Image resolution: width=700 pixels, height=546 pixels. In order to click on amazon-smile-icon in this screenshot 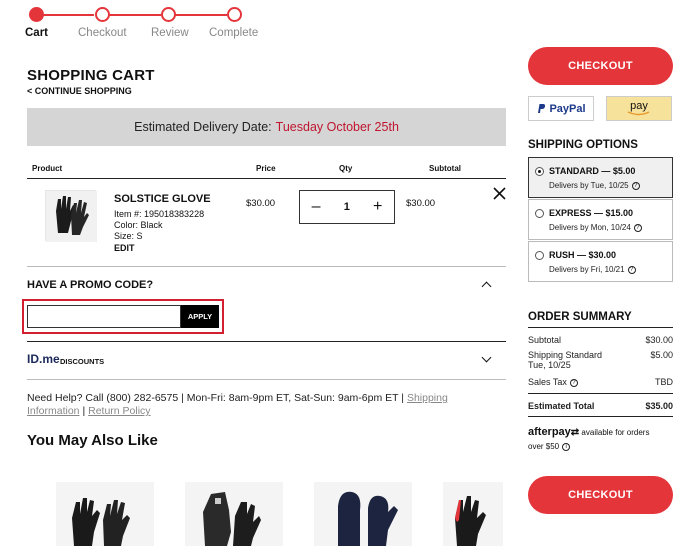, I will do `click(638, 113)`.